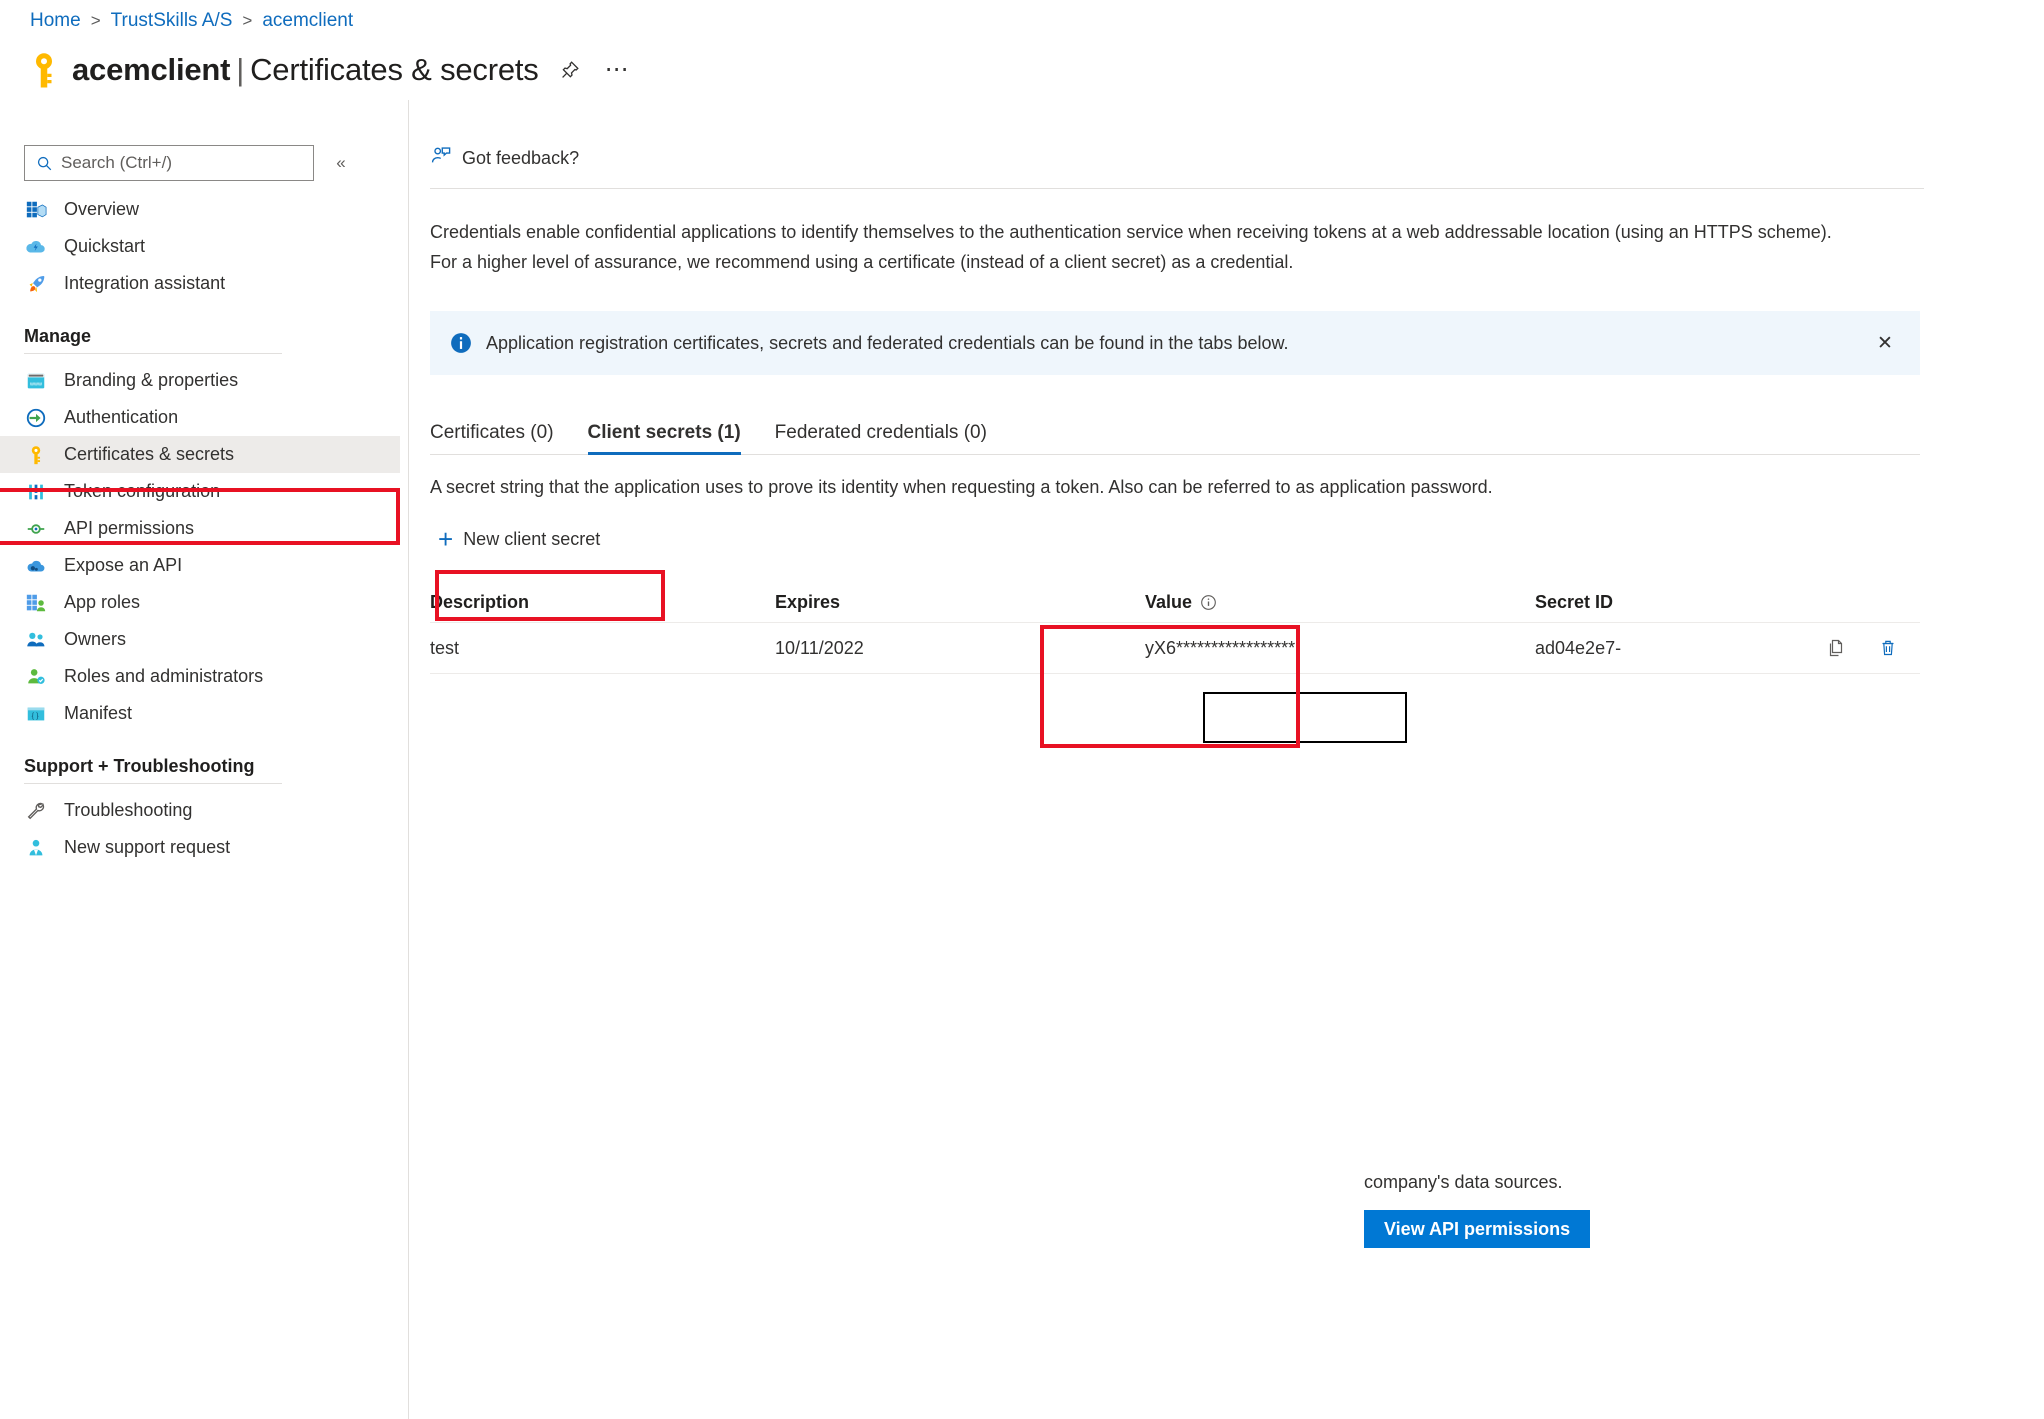 The width and height of the screenshot is (2044, 1419). I want to click on sidebar-item-label: API permissions, so click(129, 528).